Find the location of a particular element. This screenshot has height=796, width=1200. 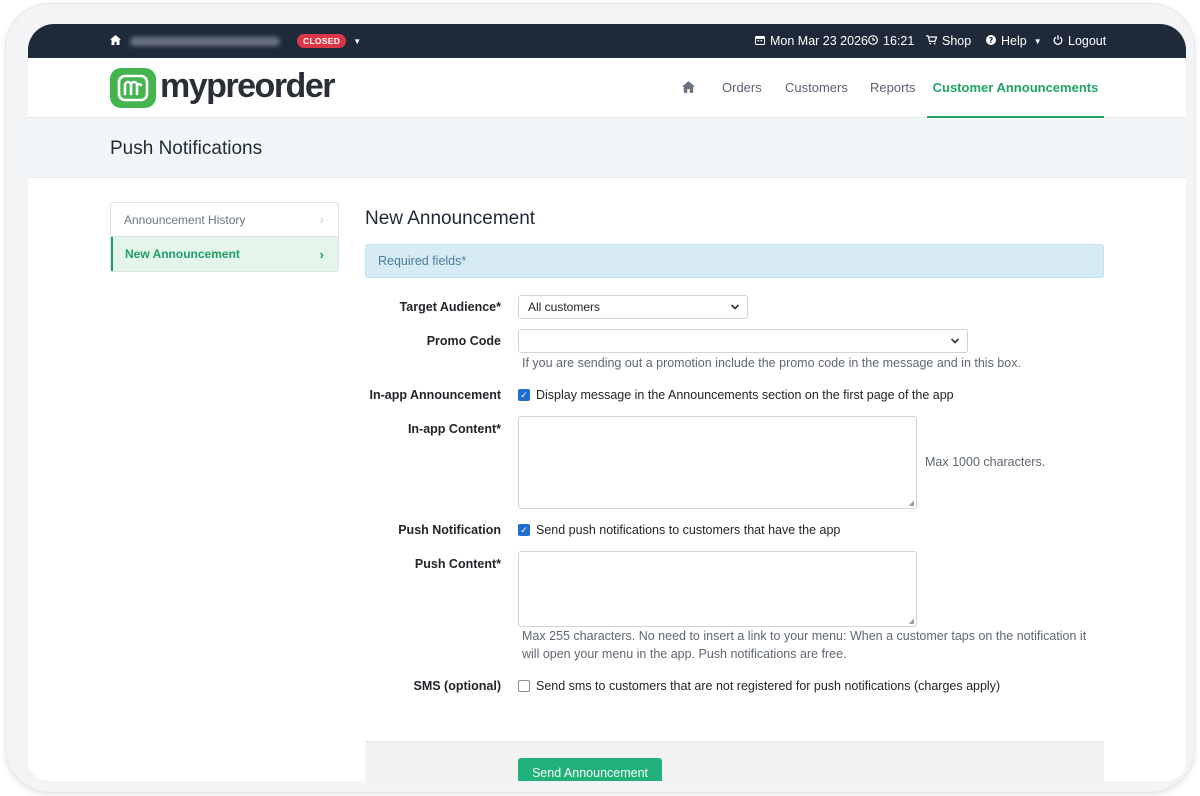

nav-reports: Reports is located at coordinates (893, 88).